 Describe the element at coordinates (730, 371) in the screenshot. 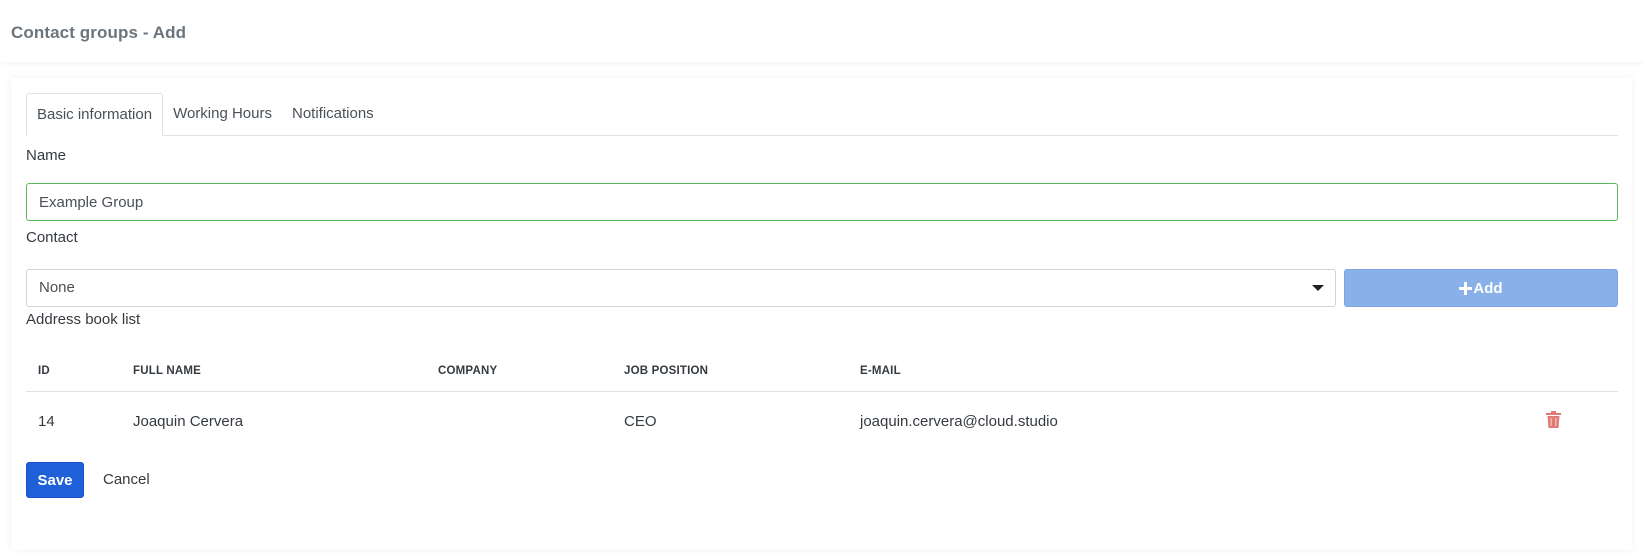

I see `column-header-job-position: JOB POSITION` at that location.